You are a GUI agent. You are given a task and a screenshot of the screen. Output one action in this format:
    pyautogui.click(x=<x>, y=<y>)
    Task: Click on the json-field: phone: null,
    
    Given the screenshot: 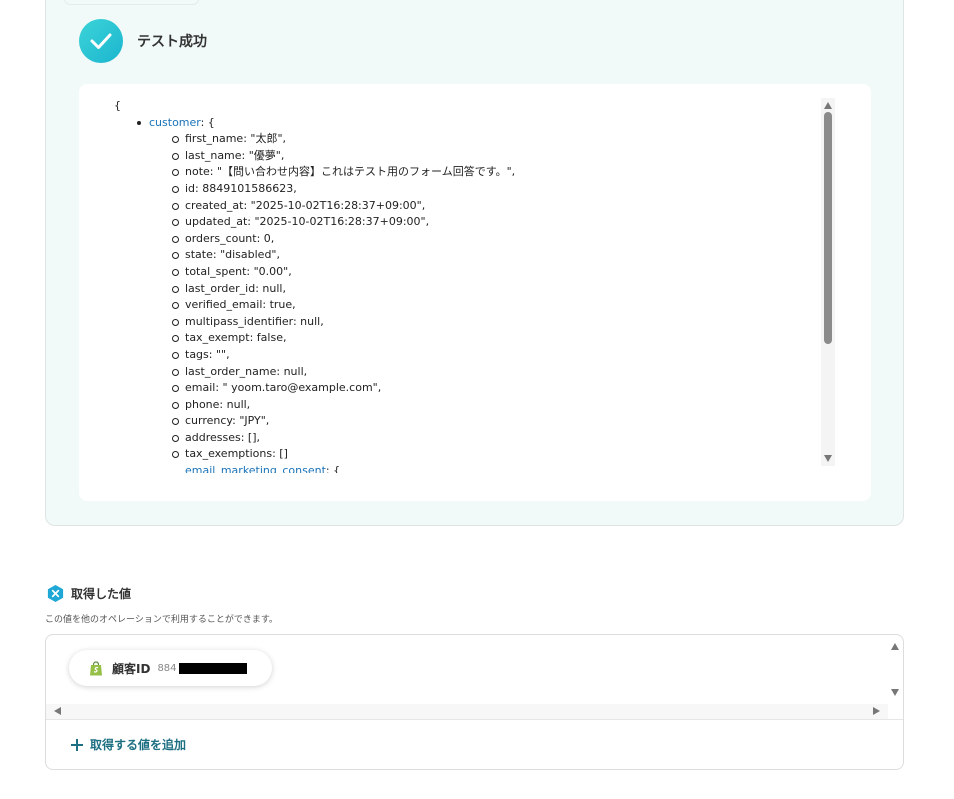 What is the action you would take?
    pyautogui.click(x=493, y=405)
    